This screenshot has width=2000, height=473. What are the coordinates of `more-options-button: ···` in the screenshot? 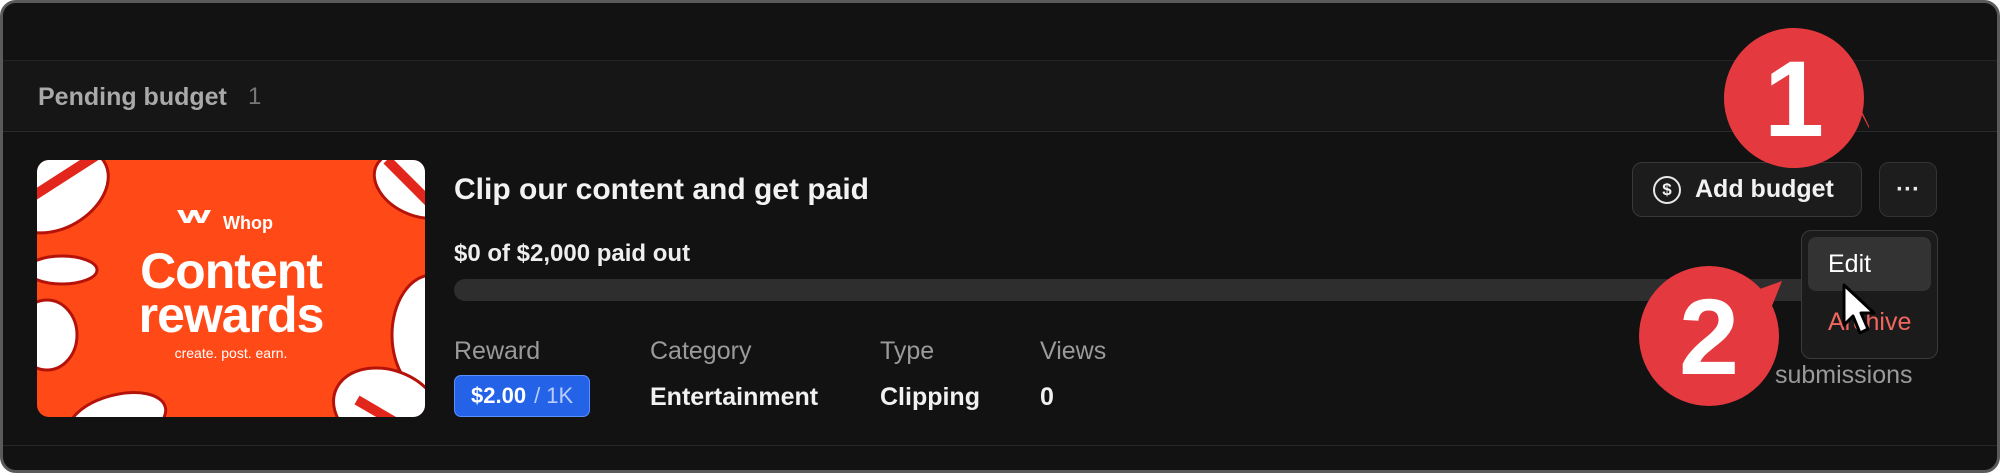 It's located at (1908, 189).